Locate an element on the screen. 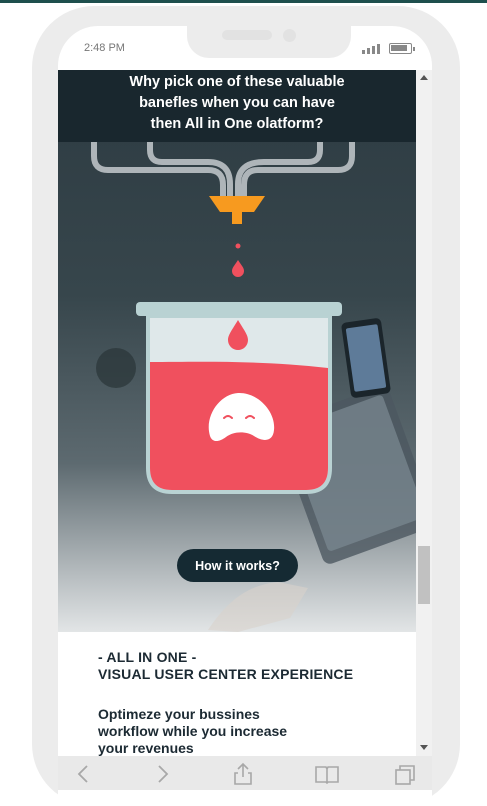 The width and height of the screenshot is (487, 806). scroll-down-icon is located at coordinates (424, 747).